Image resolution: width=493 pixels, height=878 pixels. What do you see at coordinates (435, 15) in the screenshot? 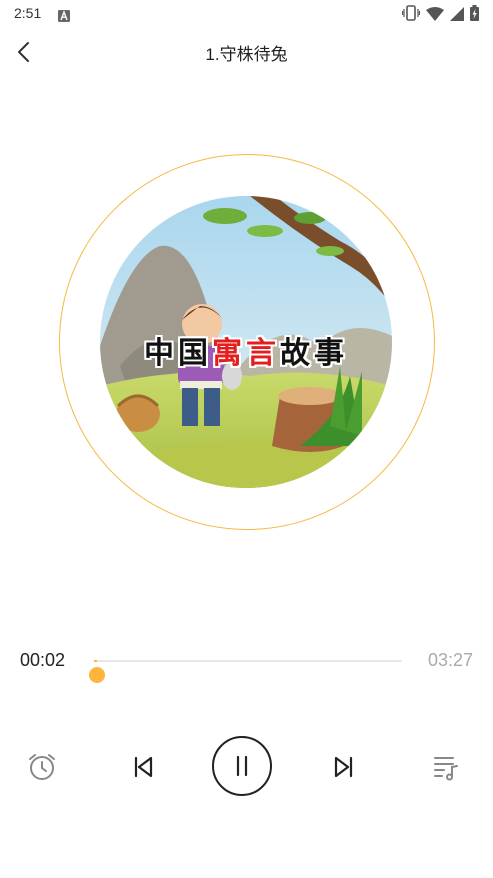
I see `wifi-icon` at bounding box center [435, 15].